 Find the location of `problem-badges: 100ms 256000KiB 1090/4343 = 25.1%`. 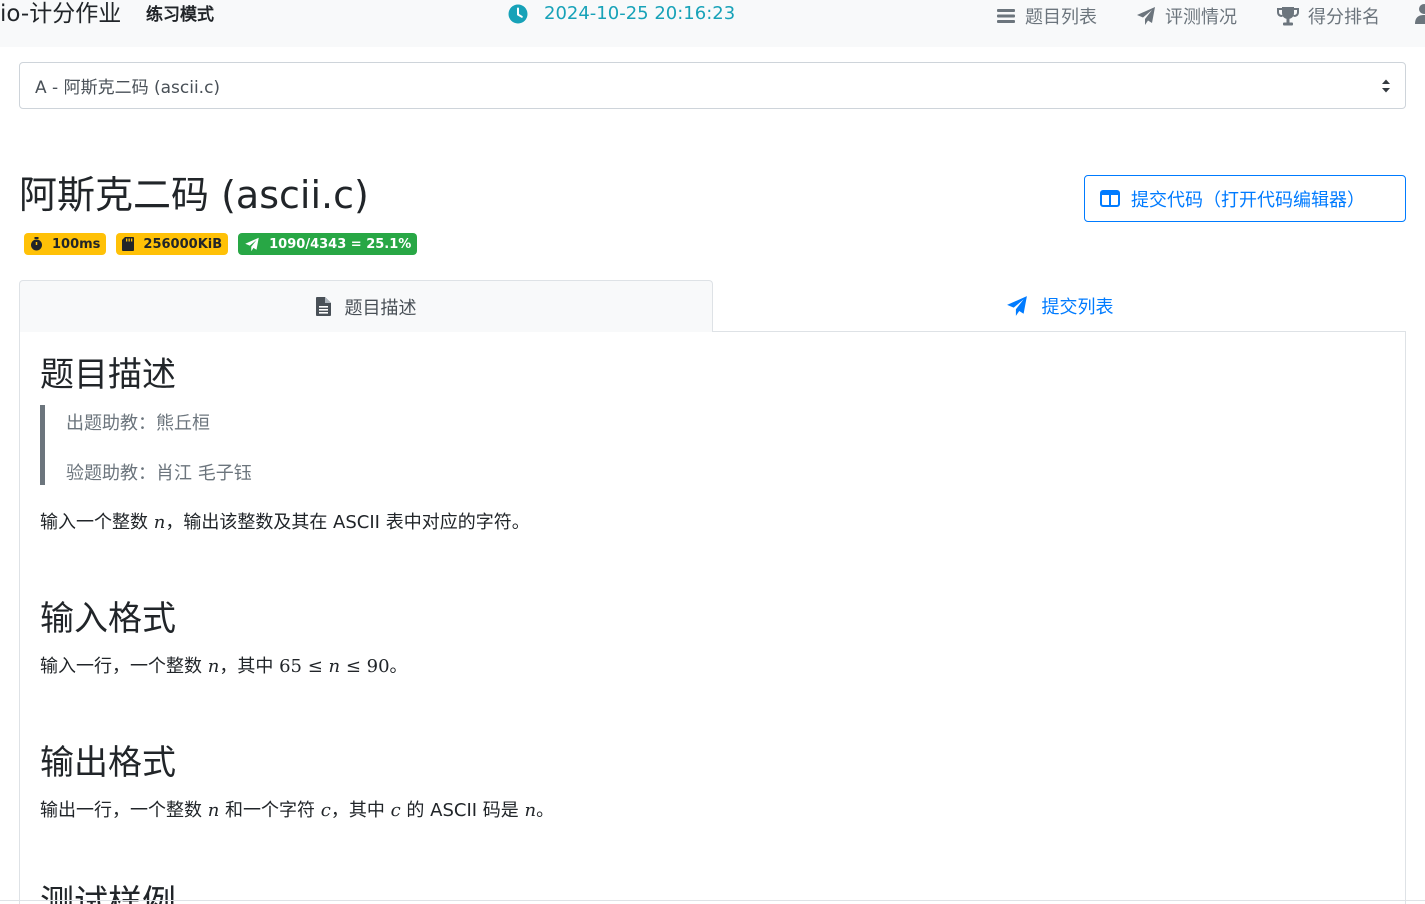

problem-badges: 100ms 256000KiB 1090/4343 = 25.1% is located at coordinates (221, 244).